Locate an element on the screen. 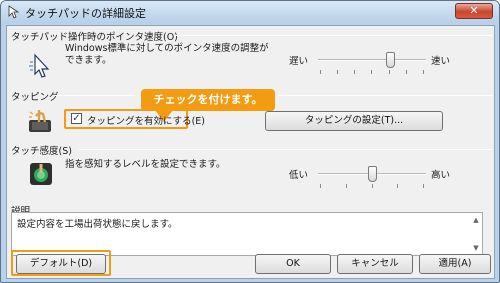 The image size is (500, 283). speed-section-header: タッチパッド操作時のポインタ速度(O) is located at coordinates (94, 37).